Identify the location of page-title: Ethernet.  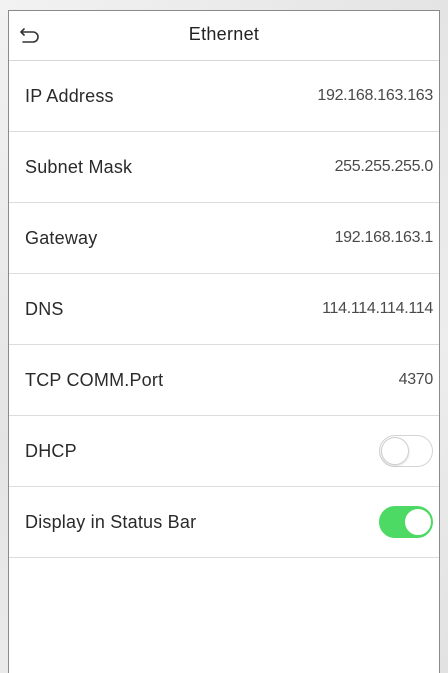
(224, 34).